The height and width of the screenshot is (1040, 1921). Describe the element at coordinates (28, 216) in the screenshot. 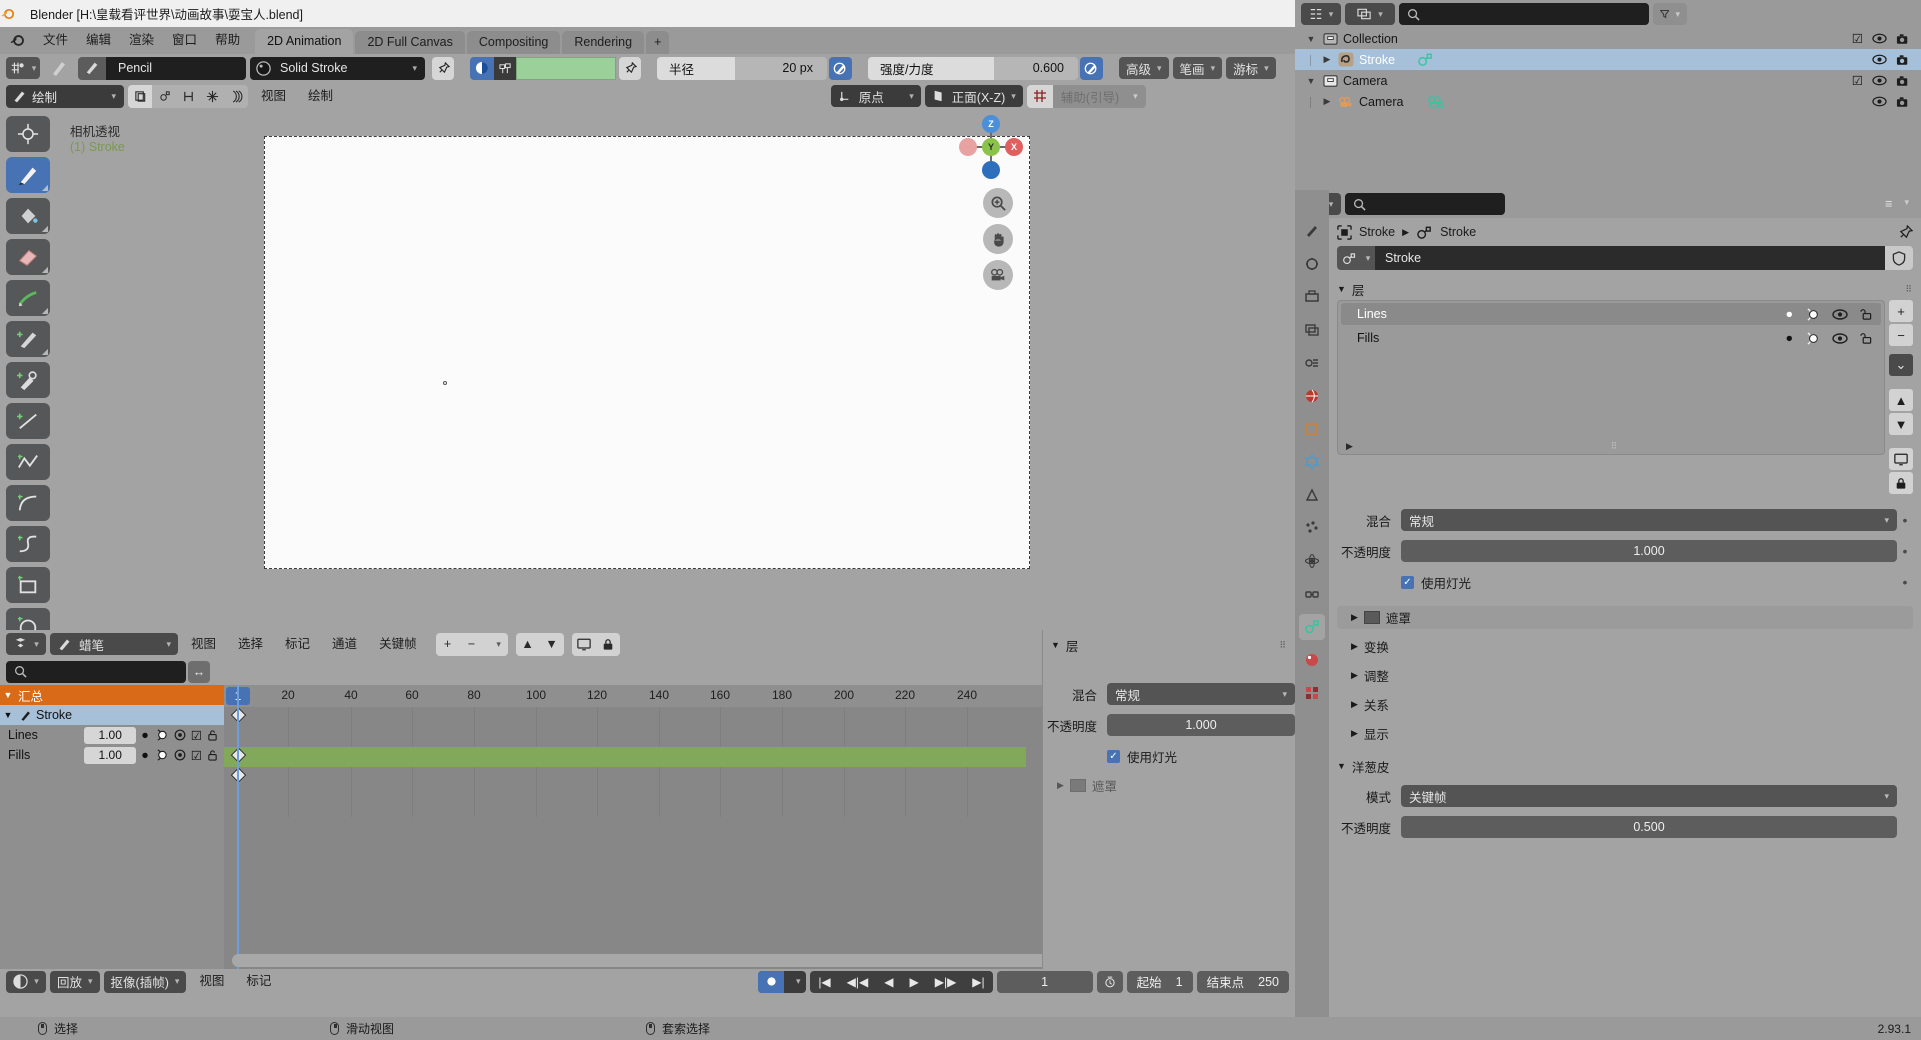

I see `tool-fill: ◢` at that location.